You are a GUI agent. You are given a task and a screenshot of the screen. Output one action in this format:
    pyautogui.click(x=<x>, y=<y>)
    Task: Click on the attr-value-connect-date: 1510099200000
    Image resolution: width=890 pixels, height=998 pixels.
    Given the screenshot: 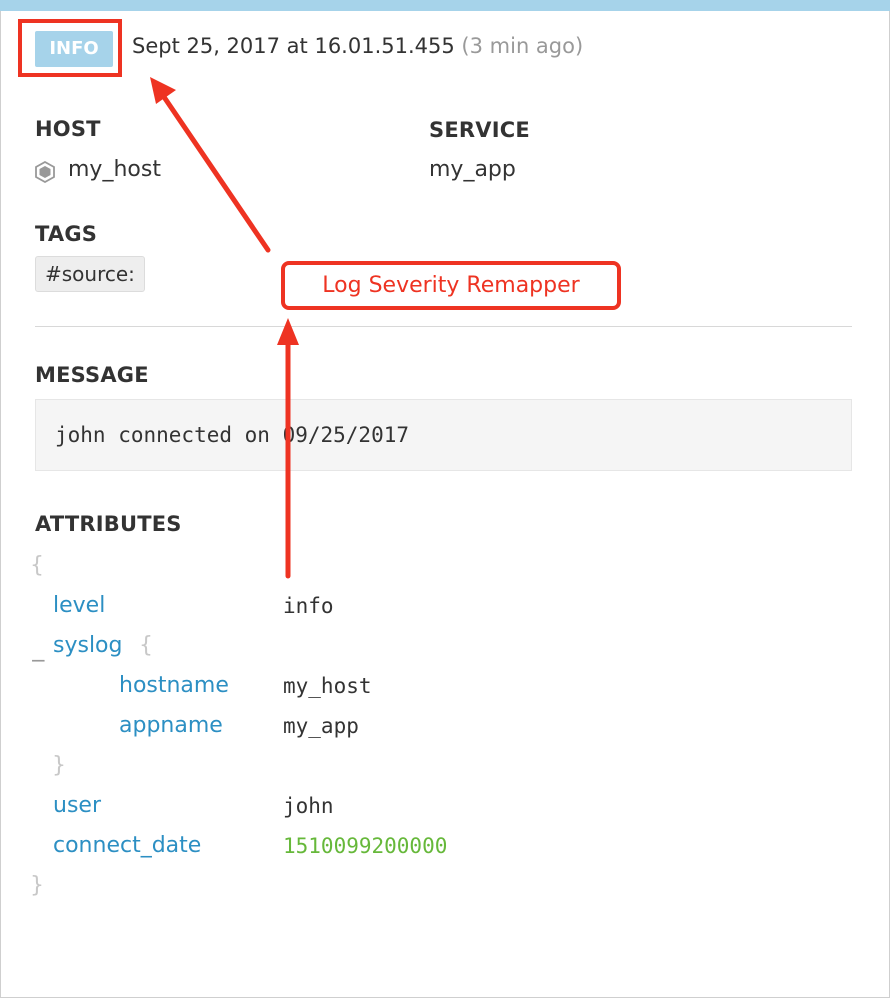 What is the action you would take?
    pyautogui.click(x=365, y=846)
    